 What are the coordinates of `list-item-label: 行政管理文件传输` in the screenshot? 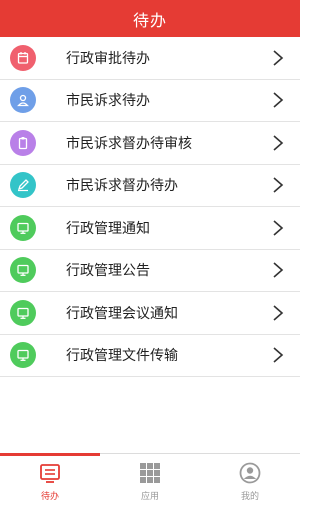 It's located at (122, 356).